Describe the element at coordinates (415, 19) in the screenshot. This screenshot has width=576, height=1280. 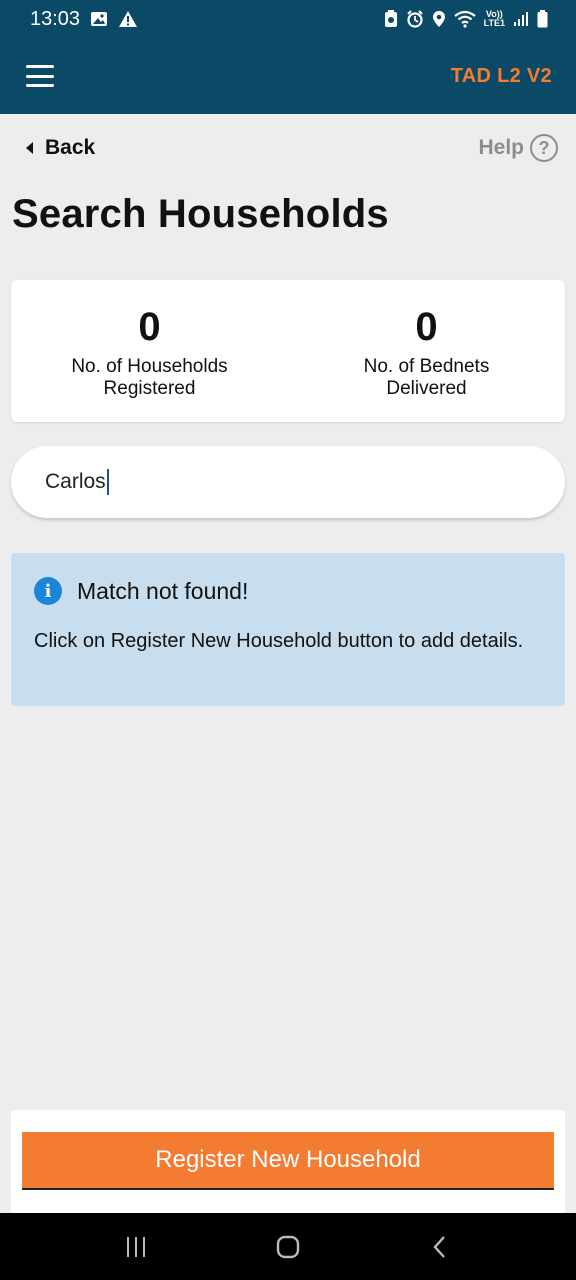
I see `alarm-icon` at that location.